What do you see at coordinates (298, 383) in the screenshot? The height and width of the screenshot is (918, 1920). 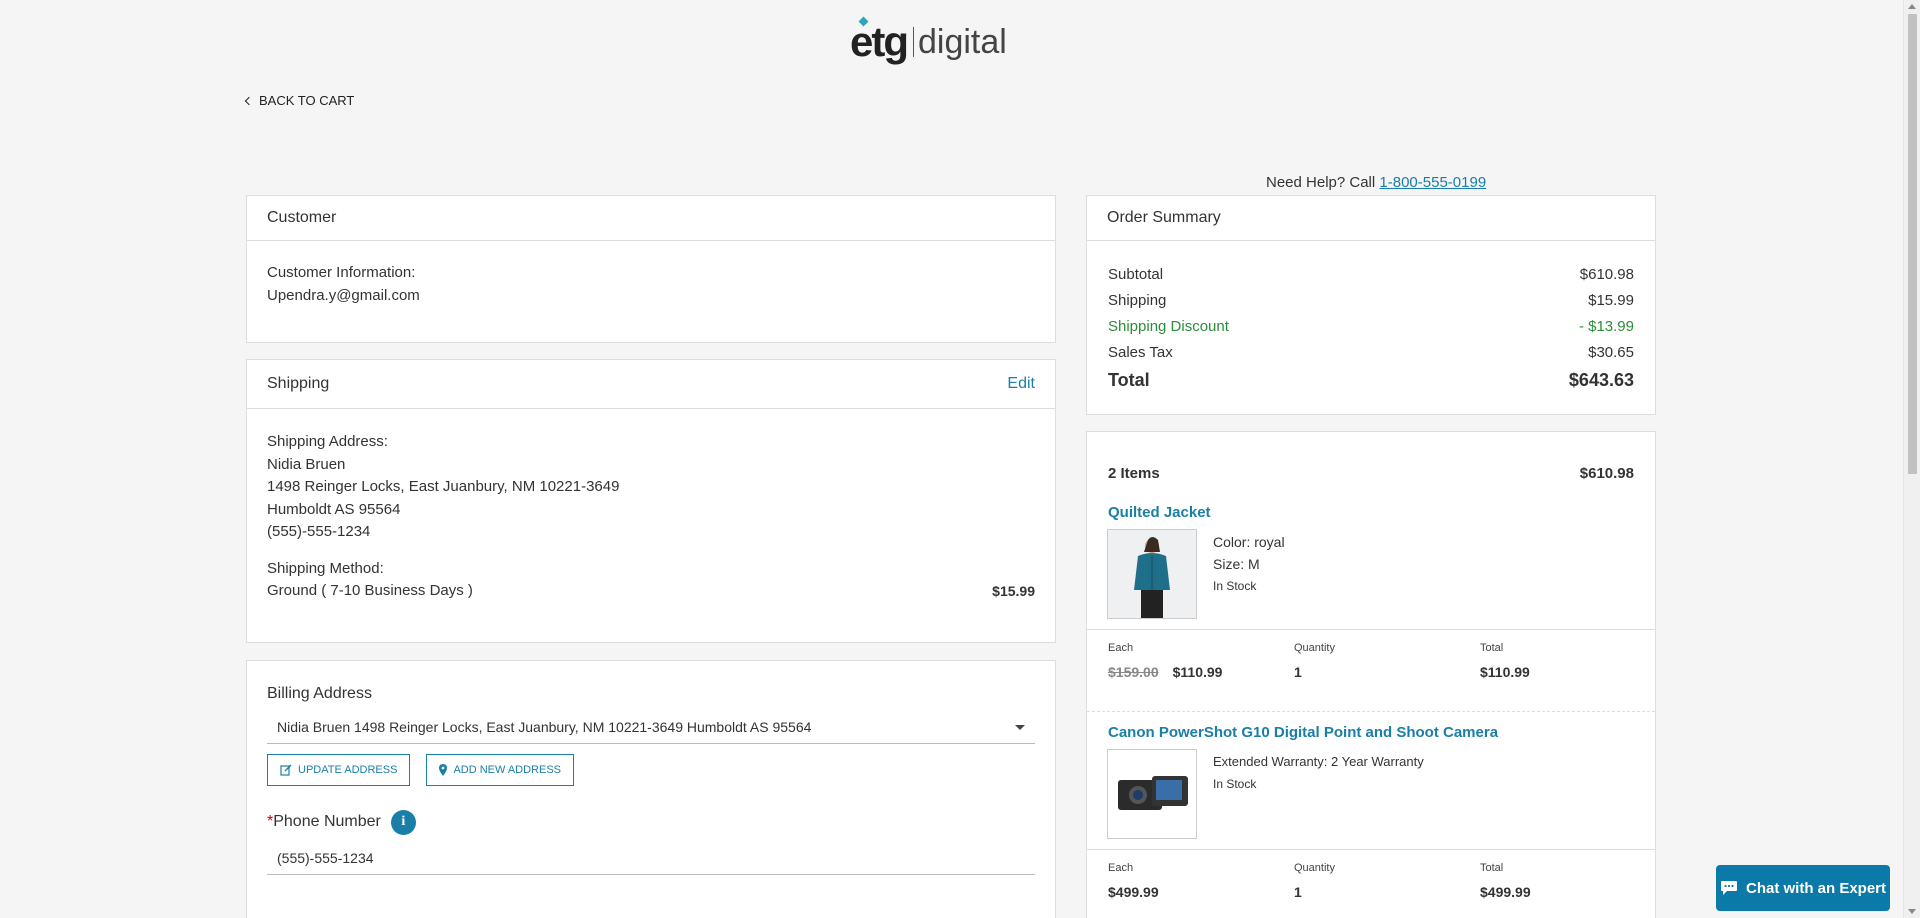 I see `shipping-title: Shipping` at bounding box center [298, 383].